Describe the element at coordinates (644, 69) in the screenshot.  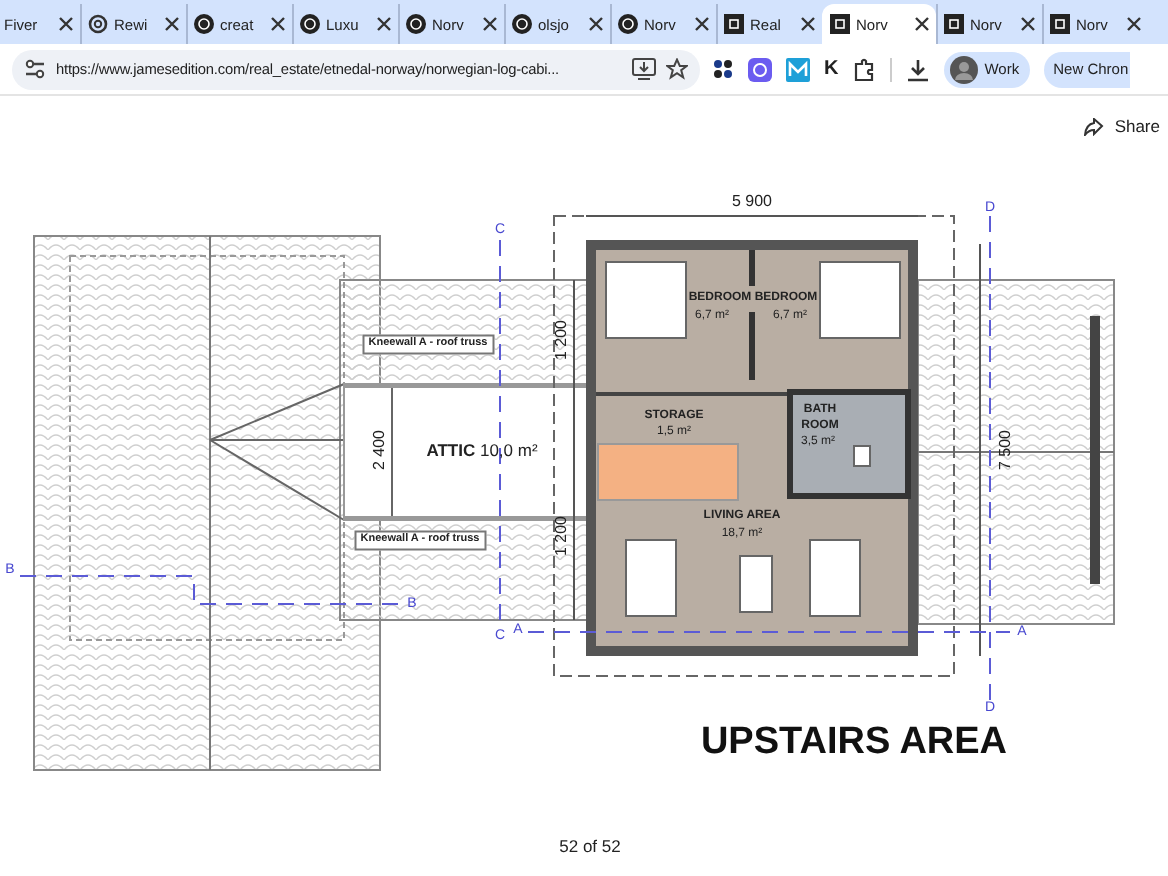
I see `install-icon` at that location.